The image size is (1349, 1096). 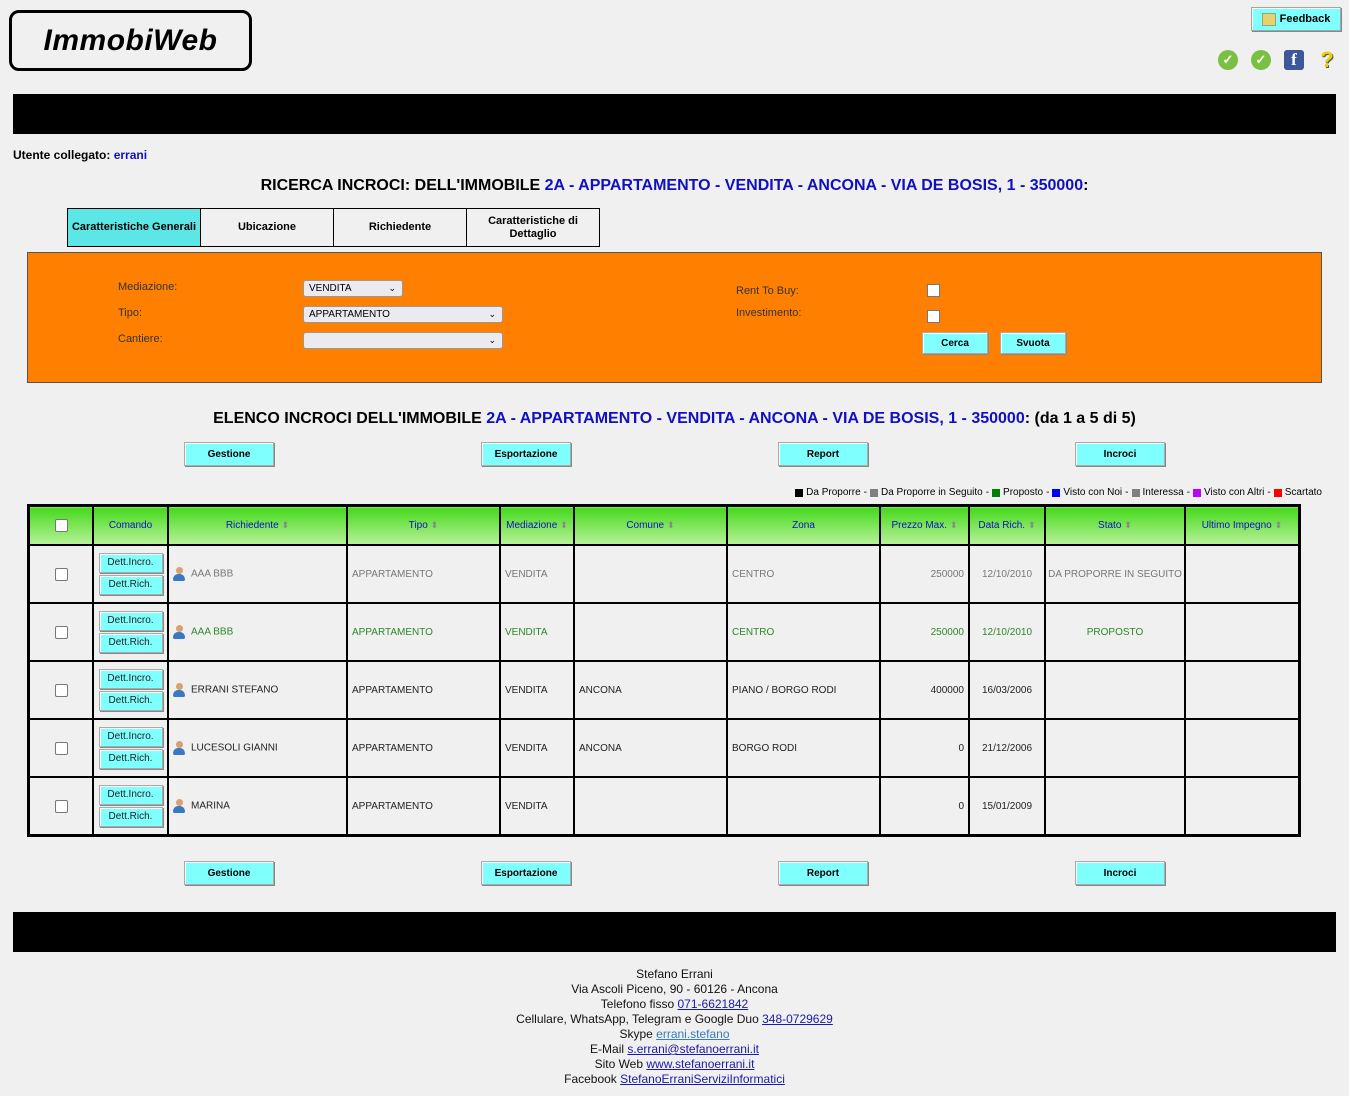 What do you see at coordinates (257, 690) in the screenshot?
I see `richiedente-cell: ERRANI STEFANO` at bounding box center [257, 690].